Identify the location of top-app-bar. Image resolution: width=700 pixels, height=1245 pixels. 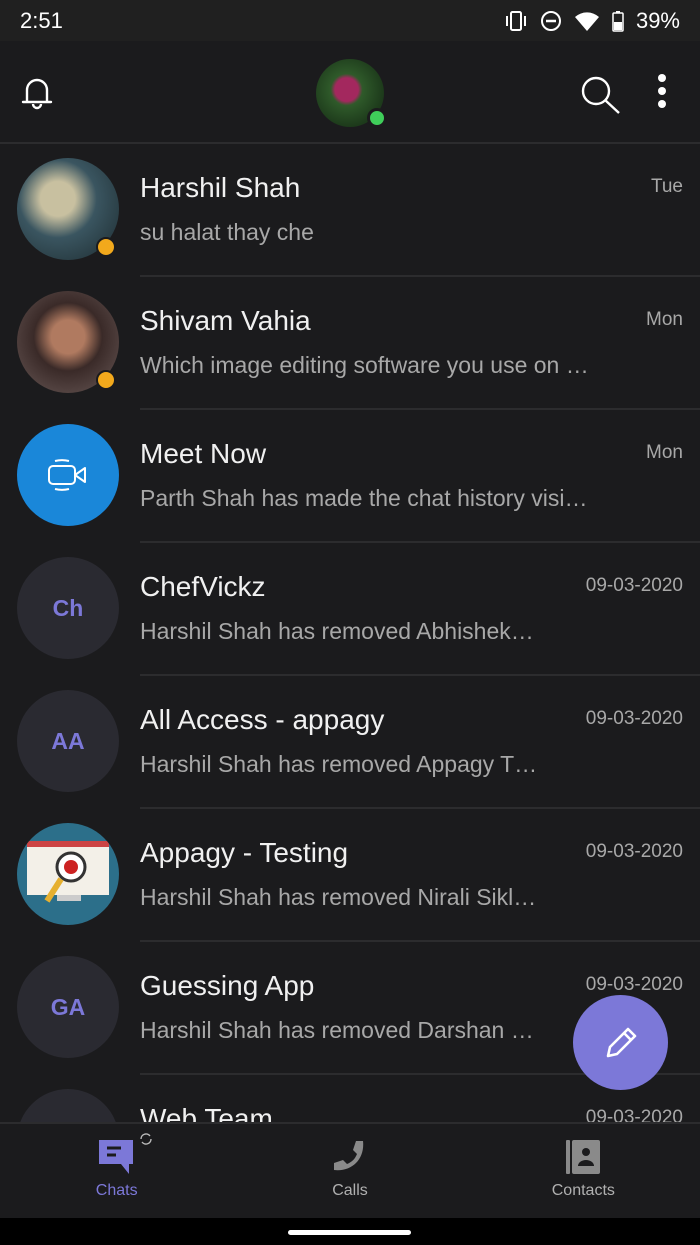
(350, 92).